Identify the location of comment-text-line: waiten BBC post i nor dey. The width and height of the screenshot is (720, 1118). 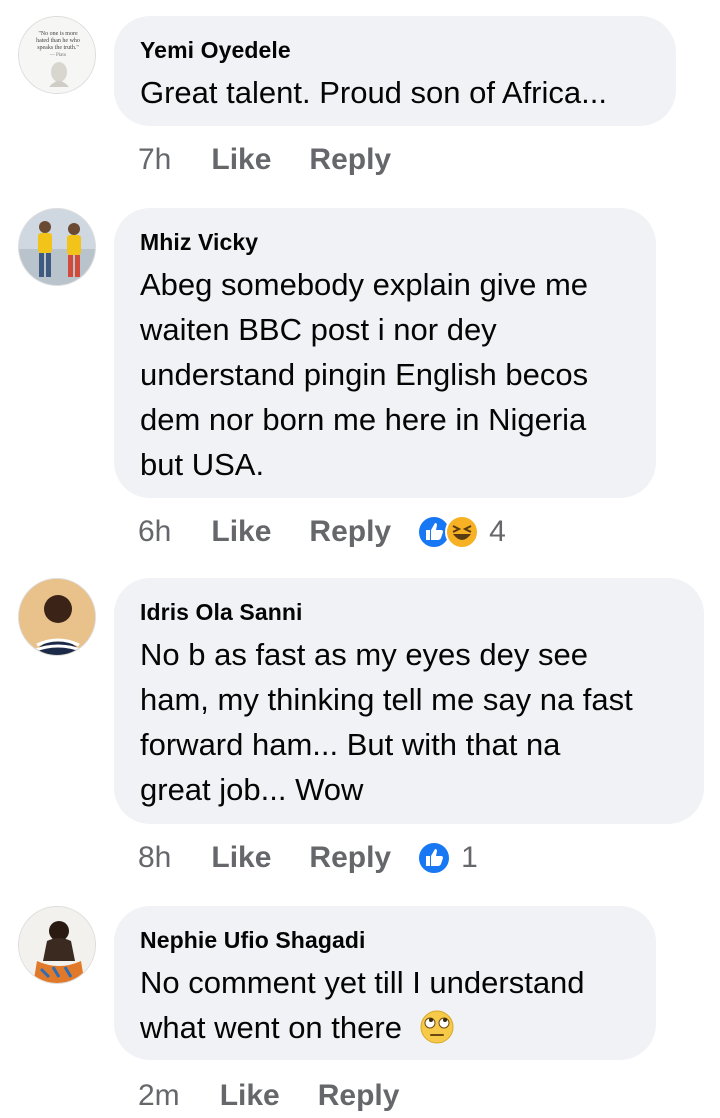
(318, 329).